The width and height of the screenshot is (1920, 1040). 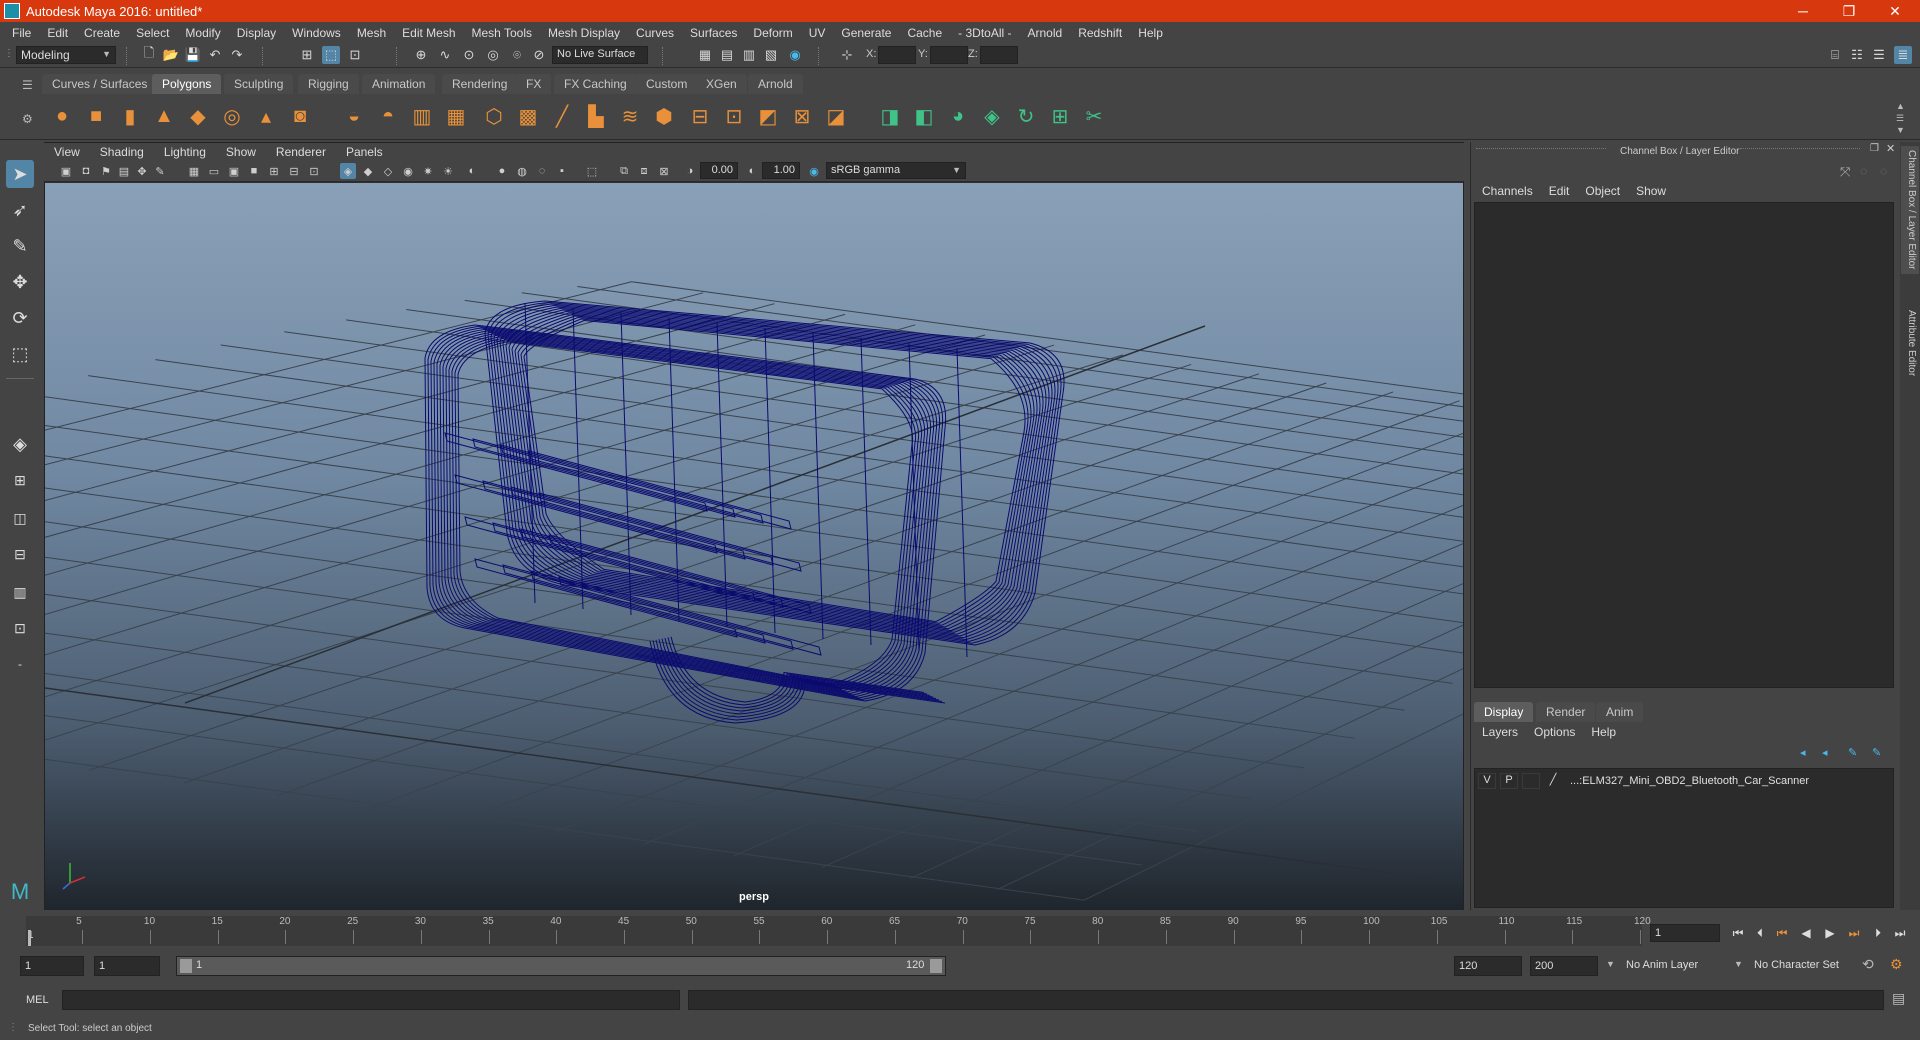 I want to click on snap-point-icon: ⊙, so click(x=469, y=55).